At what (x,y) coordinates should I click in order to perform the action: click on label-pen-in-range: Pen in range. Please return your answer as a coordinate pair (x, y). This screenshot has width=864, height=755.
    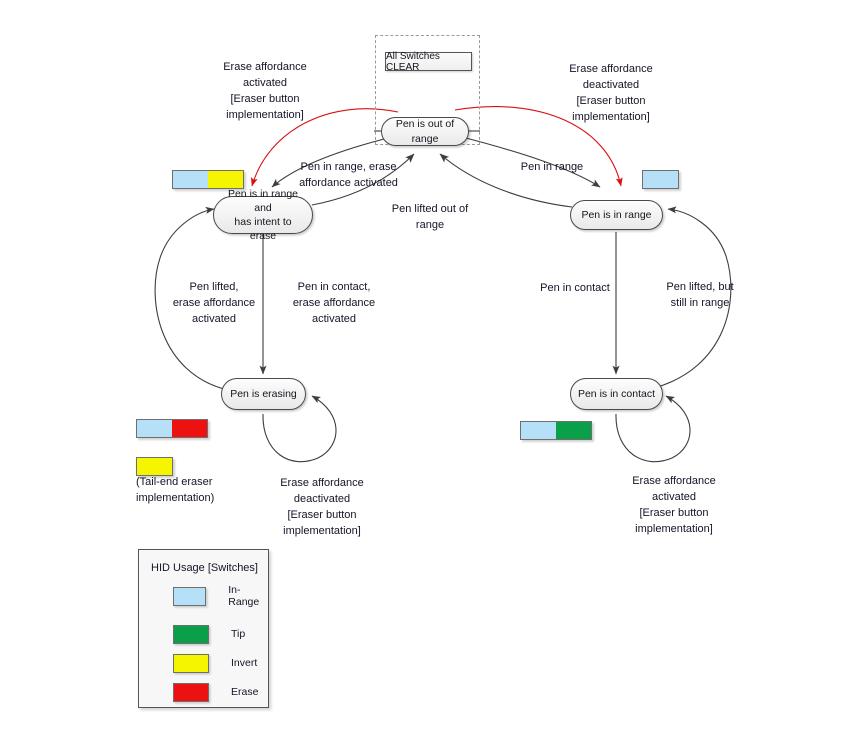
    Looking at the image, I should click on (552, 167).